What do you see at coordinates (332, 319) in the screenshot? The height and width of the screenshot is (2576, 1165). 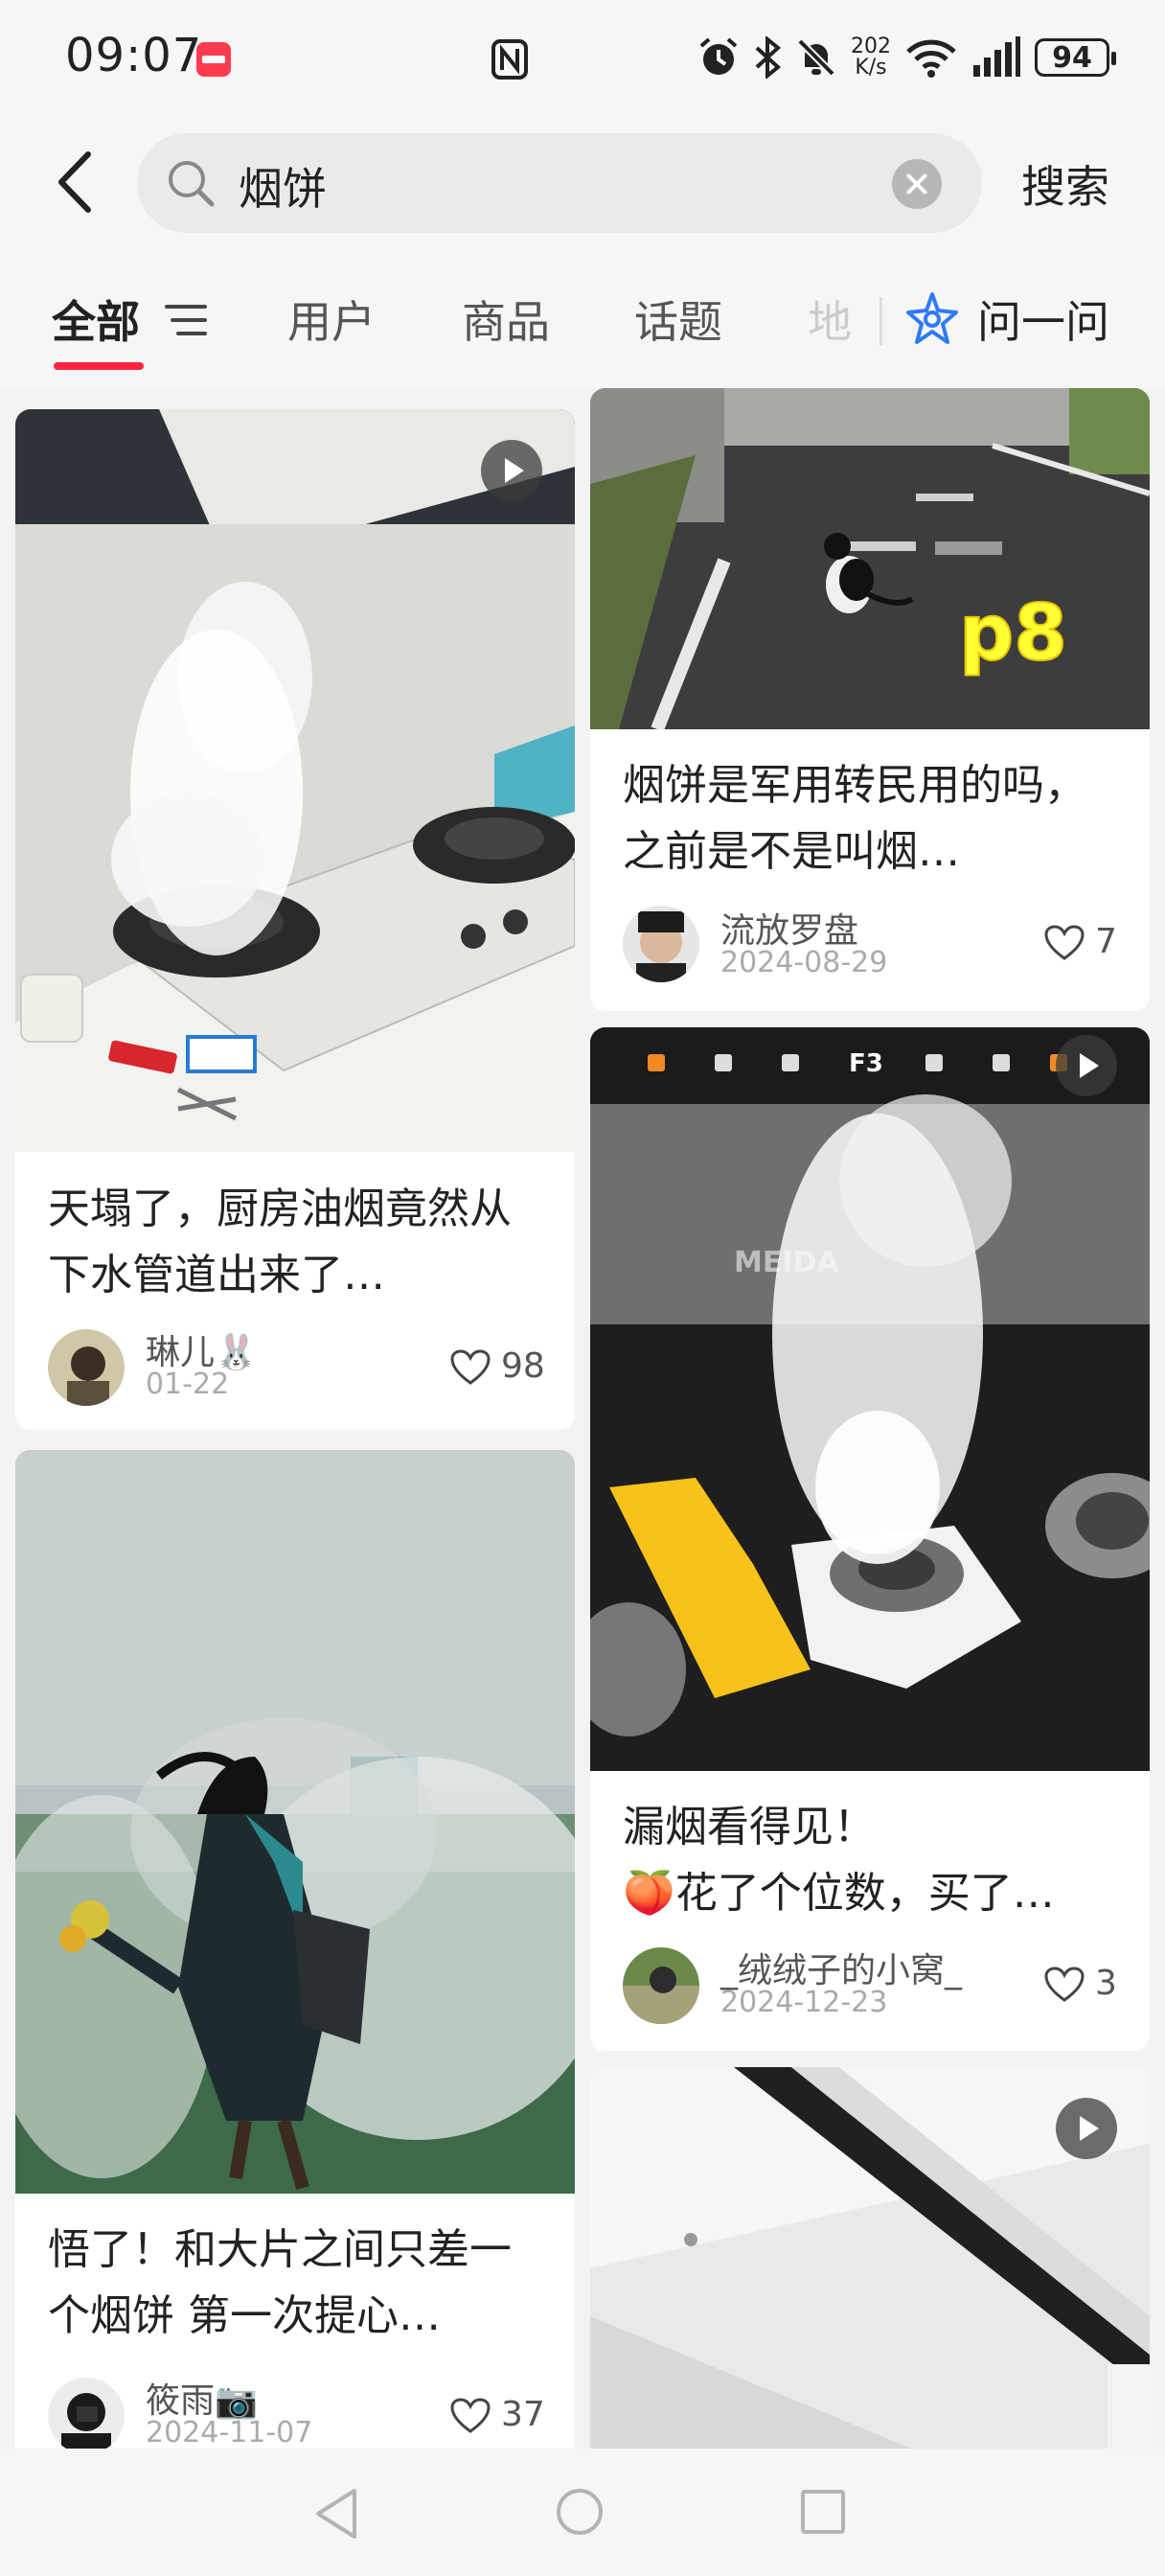 I see `tab-users: 用户` at bounding box center [332, 319].